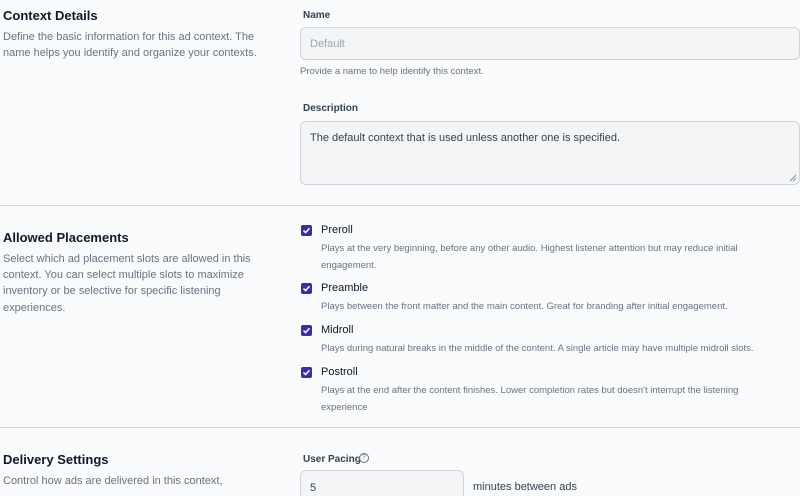 This screenshot has width=800, height=496. I want to click on allowed-placements-title: Allowed Placements, so click(66, 237).